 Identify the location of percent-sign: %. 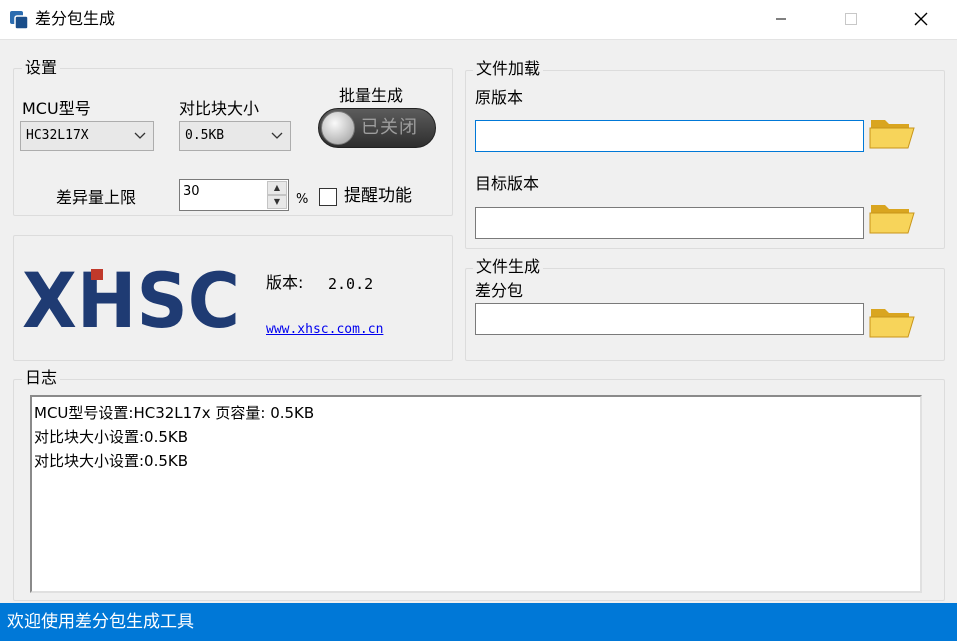
(302, 199).